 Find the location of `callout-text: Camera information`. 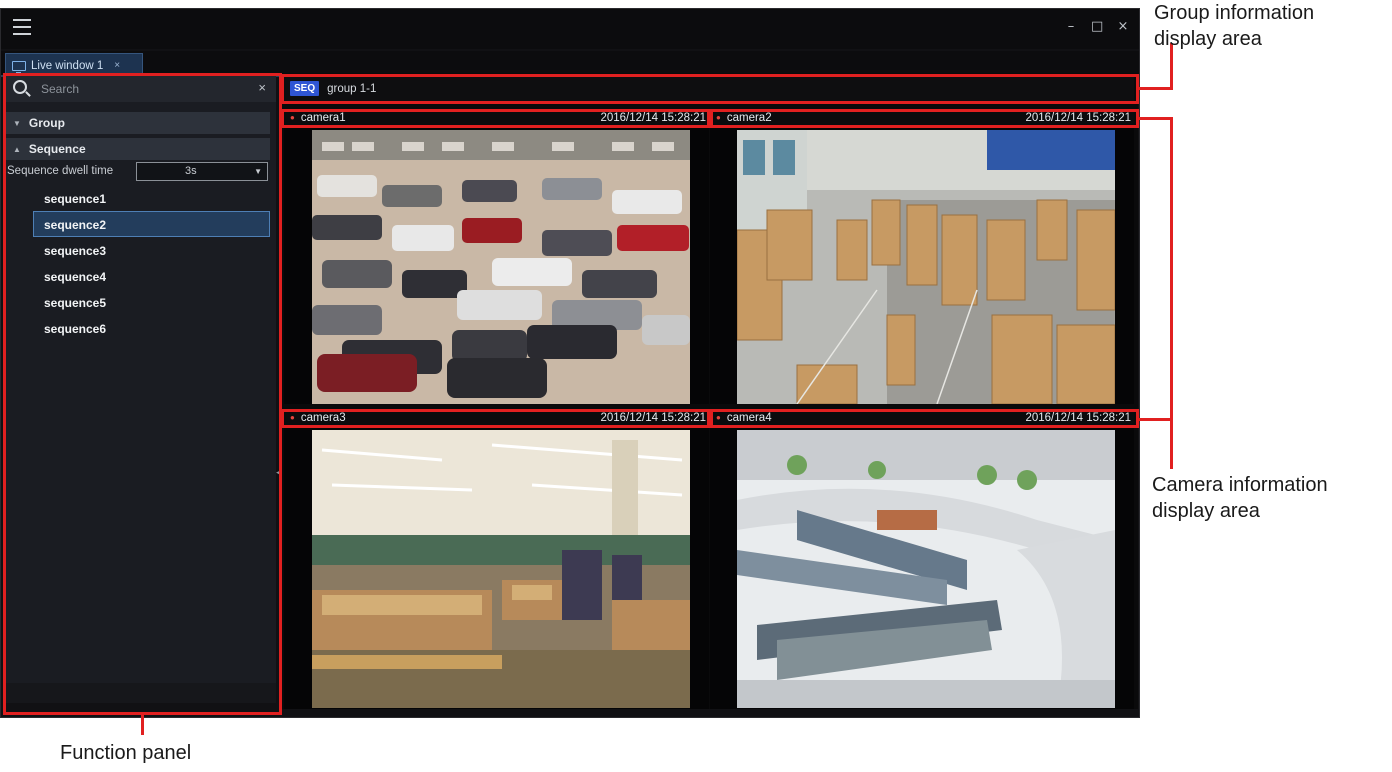

callout-text: Camera information is located at coordinates (1240, 485).